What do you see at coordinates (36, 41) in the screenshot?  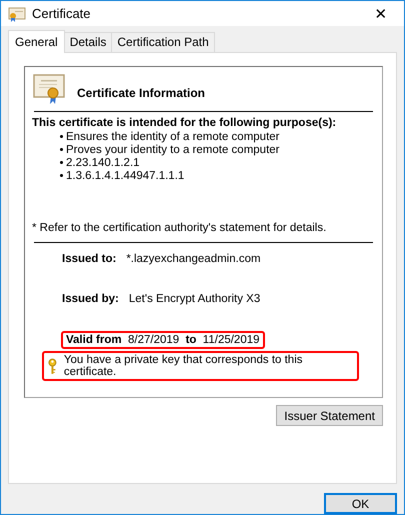 I see `tab: General` at bounding box center [36, 41].